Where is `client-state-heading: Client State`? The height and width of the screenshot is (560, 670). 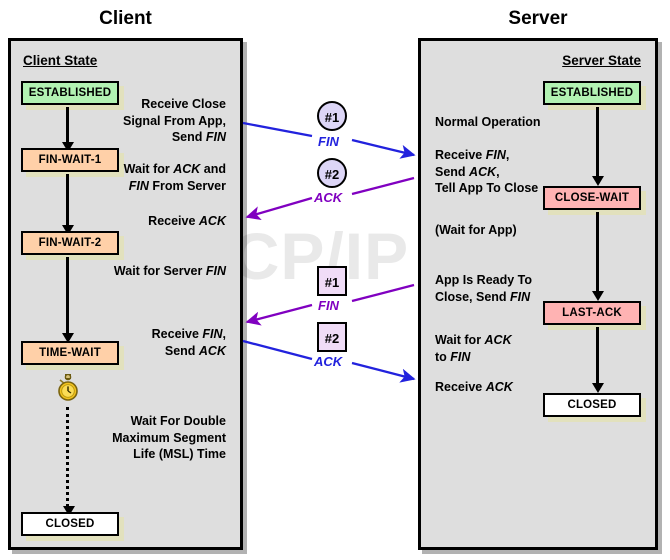
client-state-heading: Client State is located at coordinates (60, 60).